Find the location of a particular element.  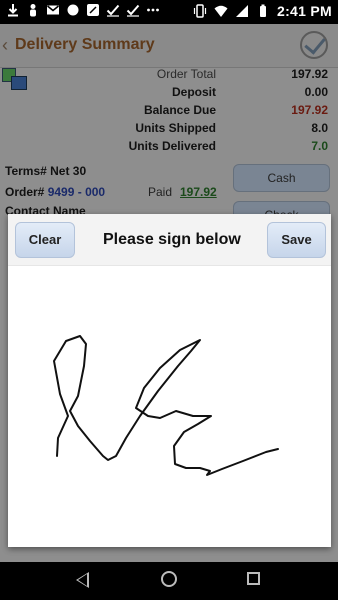

app-header: ‹ Delivery Summary is located at coordinates (169, 46).